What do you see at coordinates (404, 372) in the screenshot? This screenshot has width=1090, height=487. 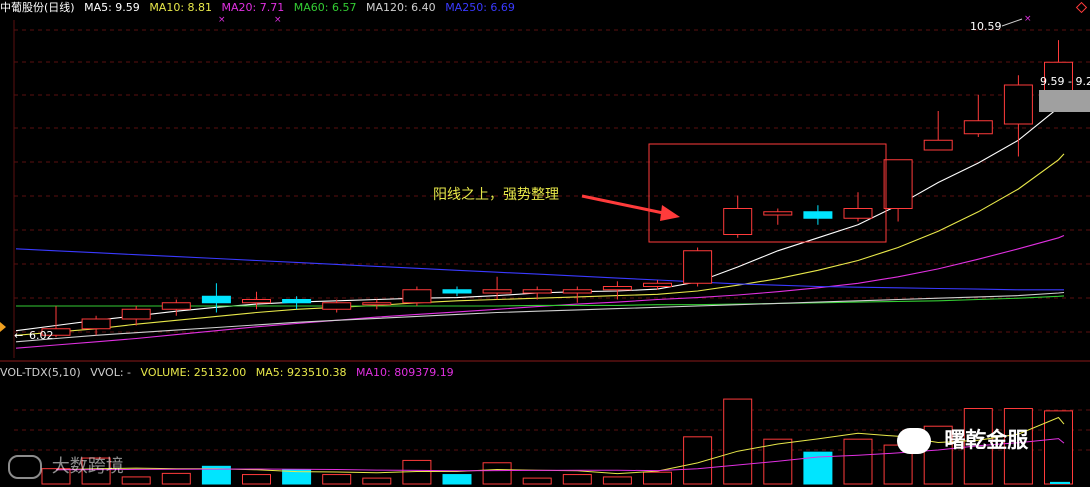 I see `volume-ma10-label: MA10: 809379.19` at bounding box center [404, 372].